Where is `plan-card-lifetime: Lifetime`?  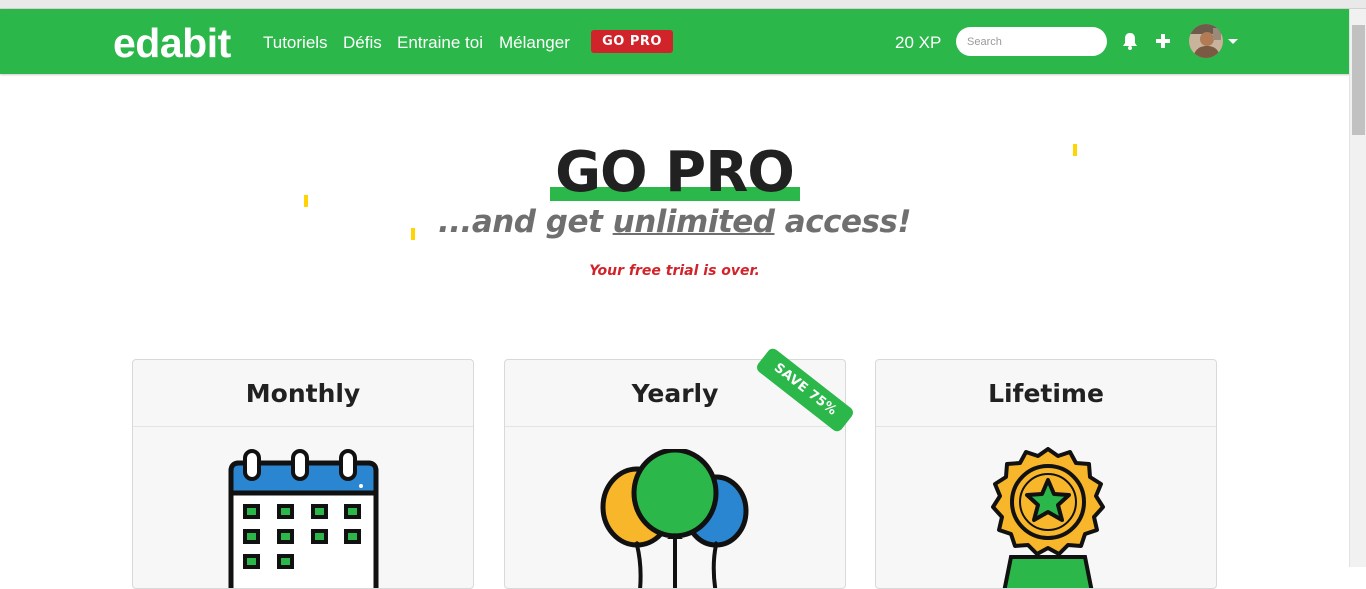 plan-card-lifetime: Lifetime is located at coordinates (1046, 474).